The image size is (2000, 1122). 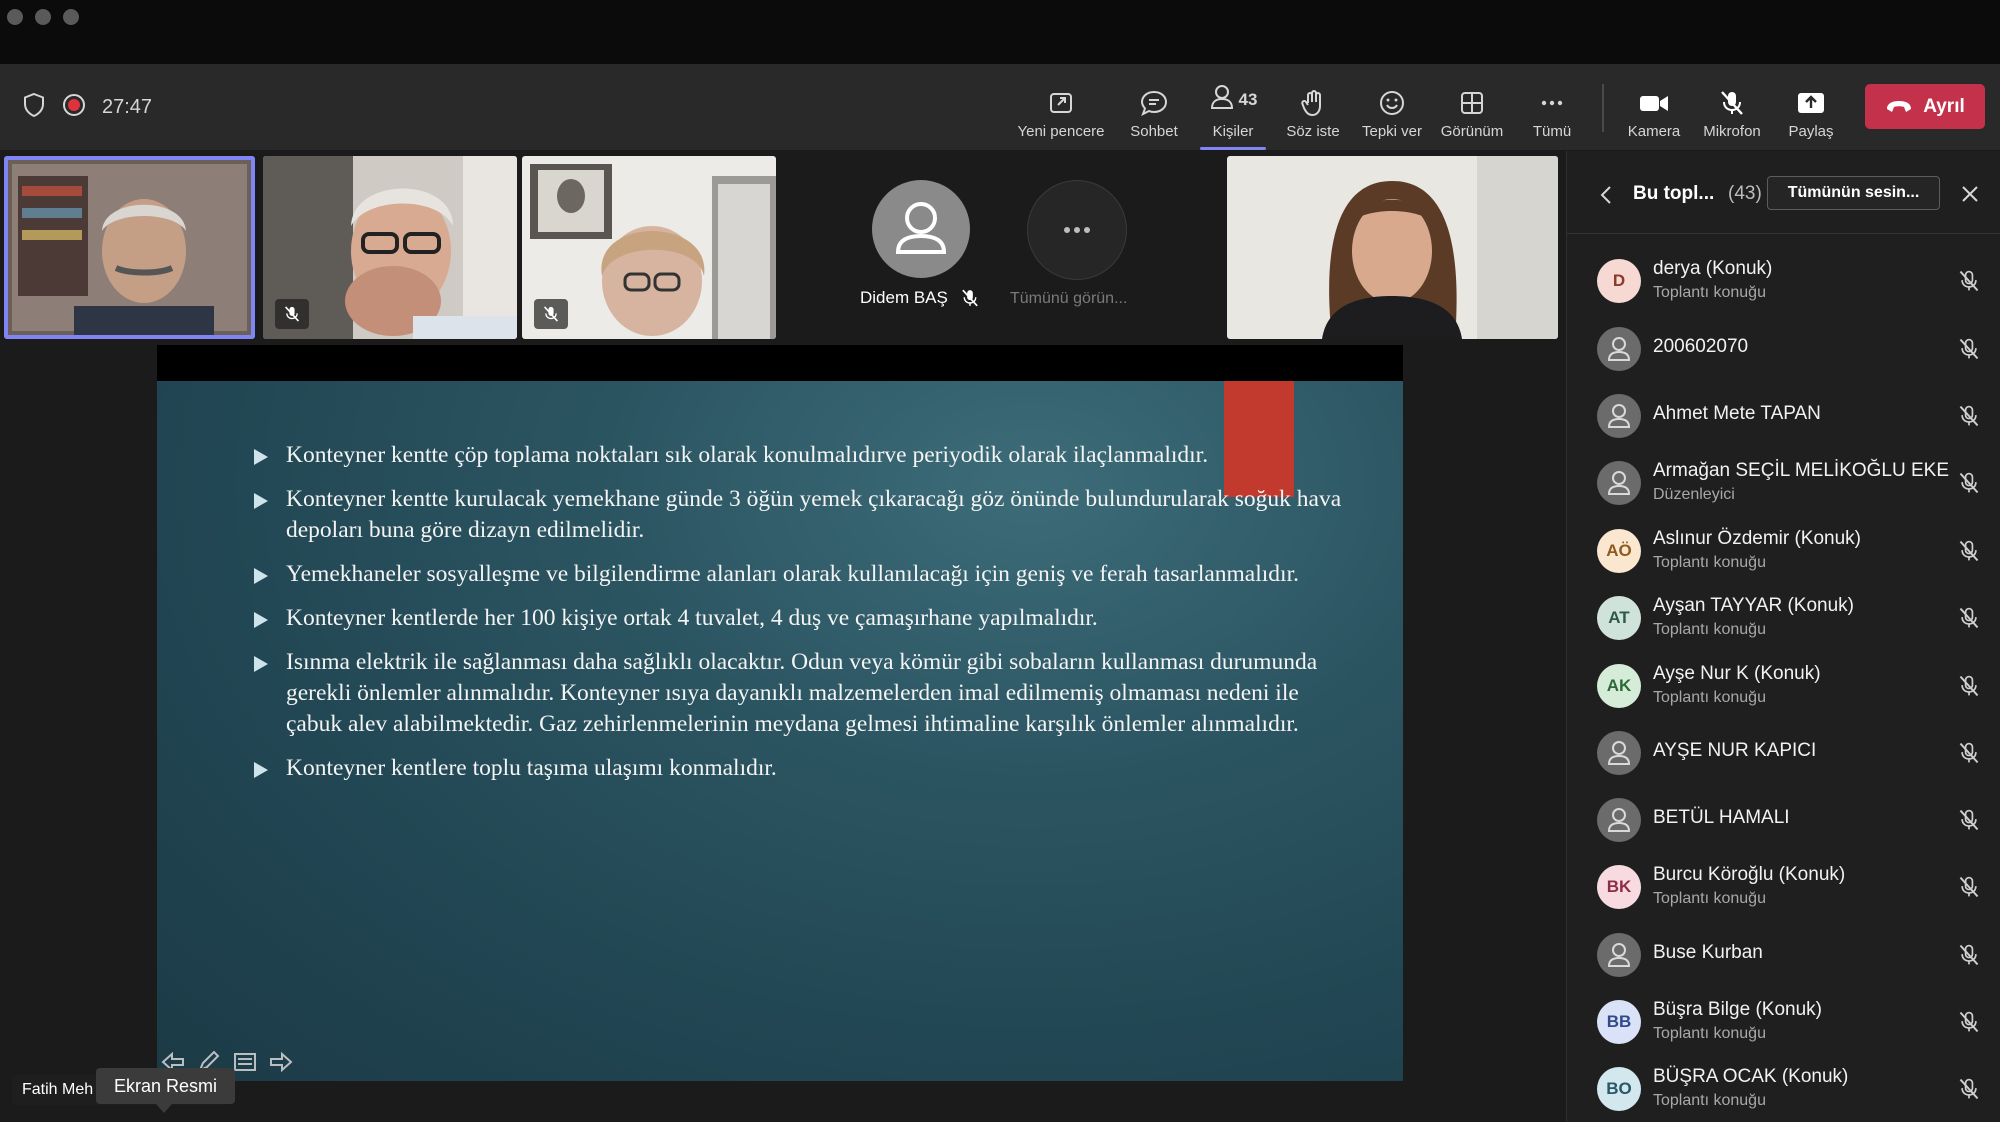 What do you see at coordinates (1606, 195) in the screenshot?
I see `chevron-left-icon` at bounding box center [1606, 195].